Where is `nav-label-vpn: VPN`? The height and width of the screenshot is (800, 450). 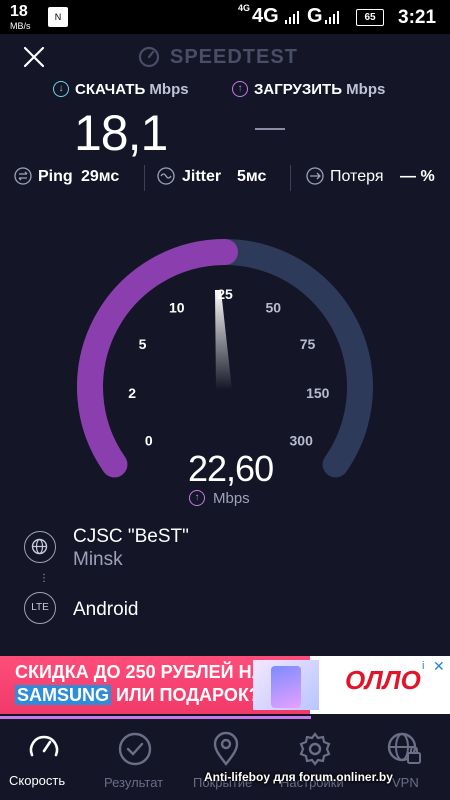 nav-label-vpn: VPN is located at coordinates (405, 782).